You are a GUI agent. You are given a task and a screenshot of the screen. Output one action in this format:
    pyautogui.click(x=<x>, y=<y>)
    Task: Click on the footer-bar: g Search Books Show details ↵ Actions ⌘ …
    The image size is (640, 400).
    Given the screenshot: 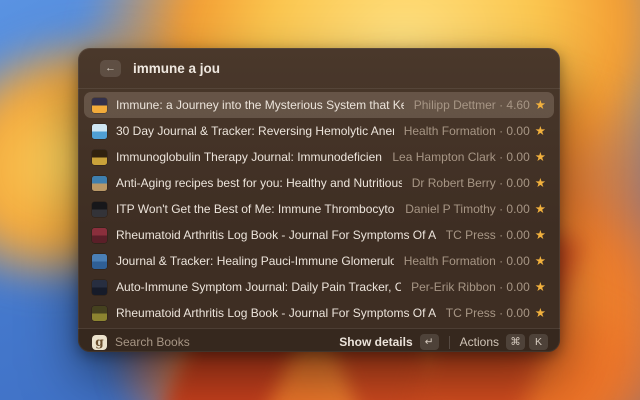 What is the action you would take?
    pyautogui.click(x=319, y=340)
    